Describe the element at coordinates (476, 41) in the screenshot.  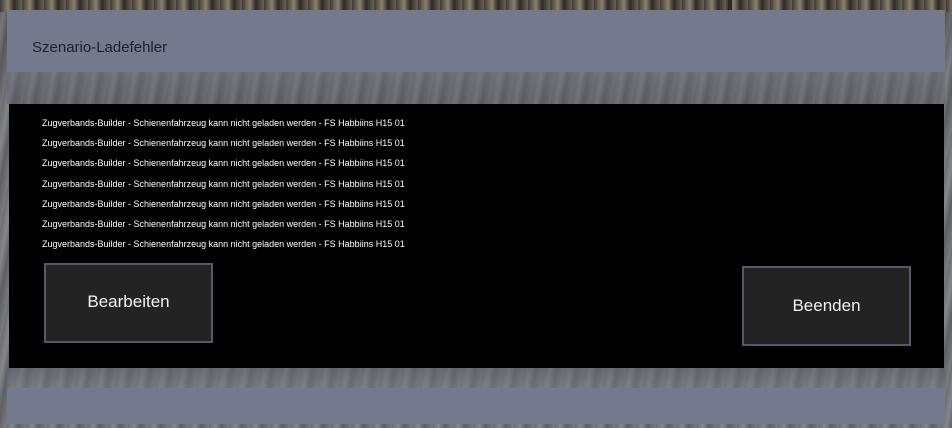
I see `dialog-header: Szenario-Ladefehler` at that location.